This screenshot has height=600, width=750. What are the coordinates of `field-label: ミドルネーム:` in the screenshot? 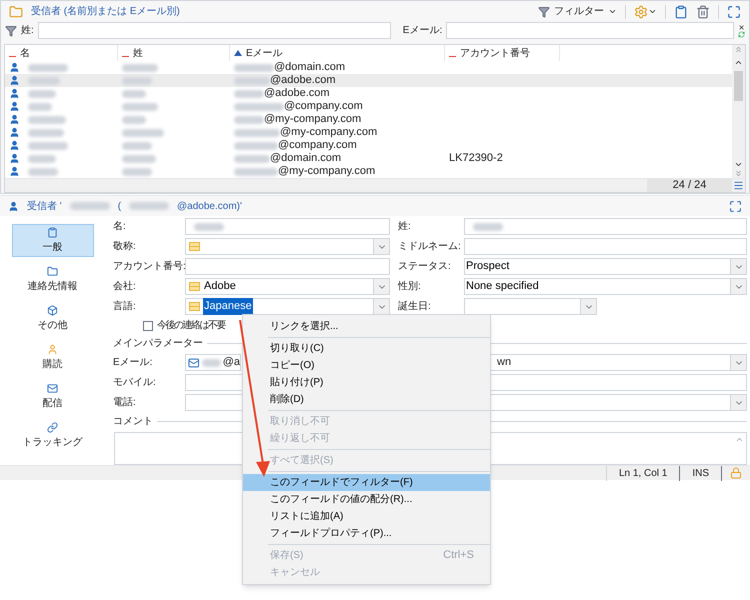 It's located at (430, 247).